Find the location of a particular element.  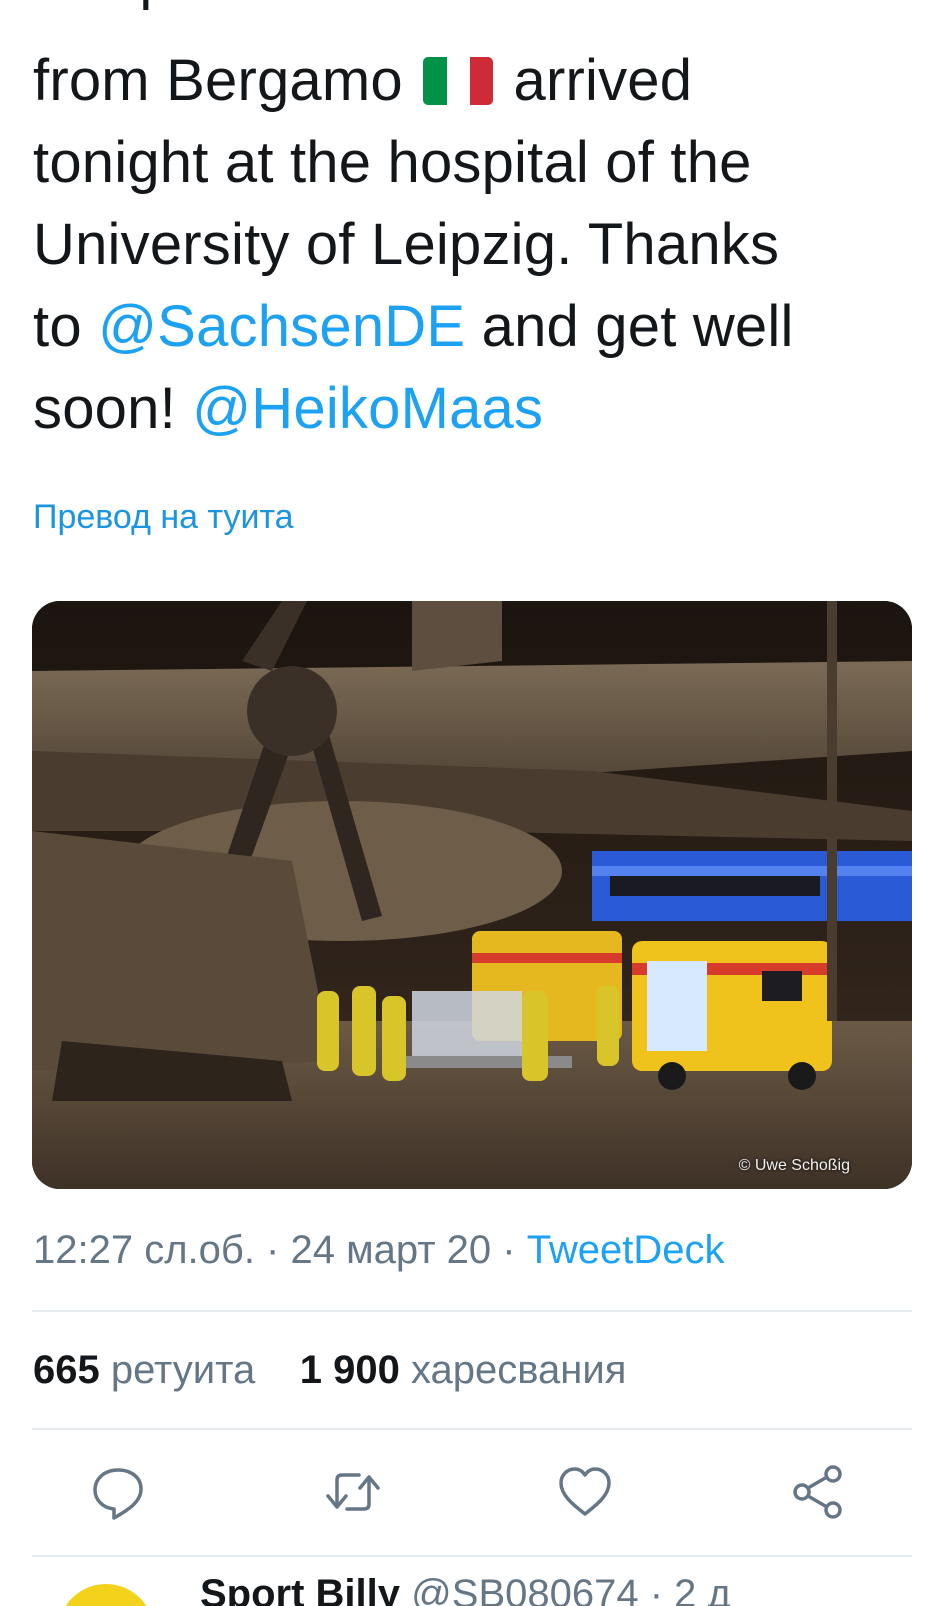

retweet-button is located at coordinates (353, 1492).